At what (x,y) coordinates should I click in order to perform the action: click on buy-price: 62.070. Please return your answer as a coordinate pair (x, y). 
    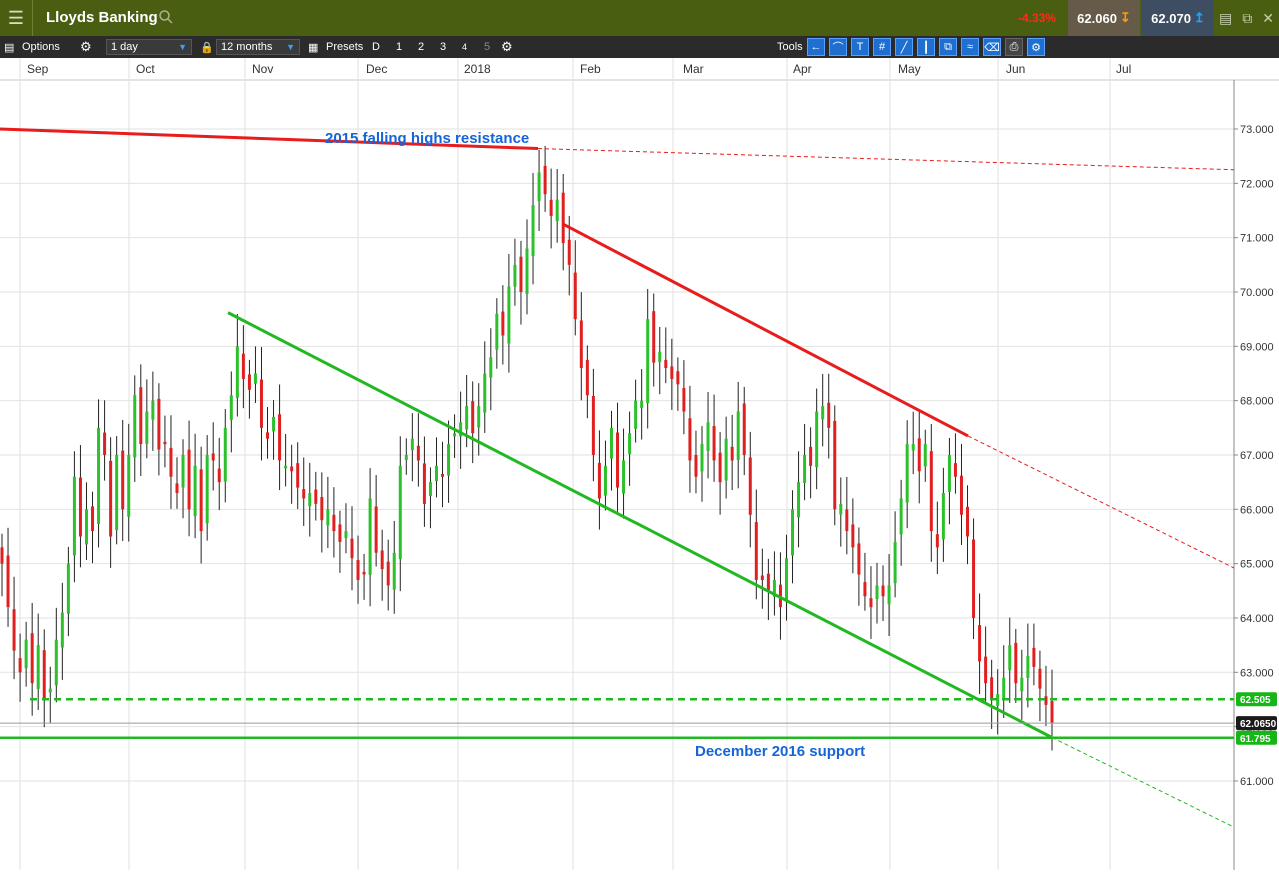
    Looking at the image, I should click on (1171, 18).